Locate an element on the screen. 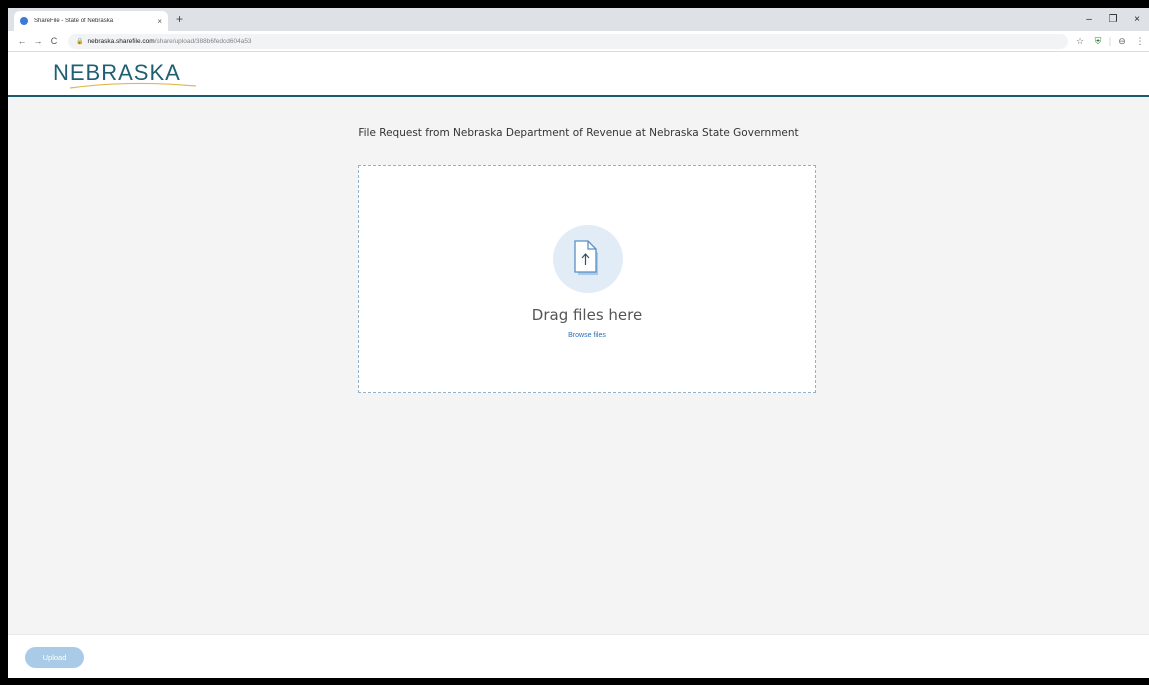 Image resolution: width=1149 pixels, height=685 pixels. extension-icon: ⛨ is located at coordinates (1098, 41).